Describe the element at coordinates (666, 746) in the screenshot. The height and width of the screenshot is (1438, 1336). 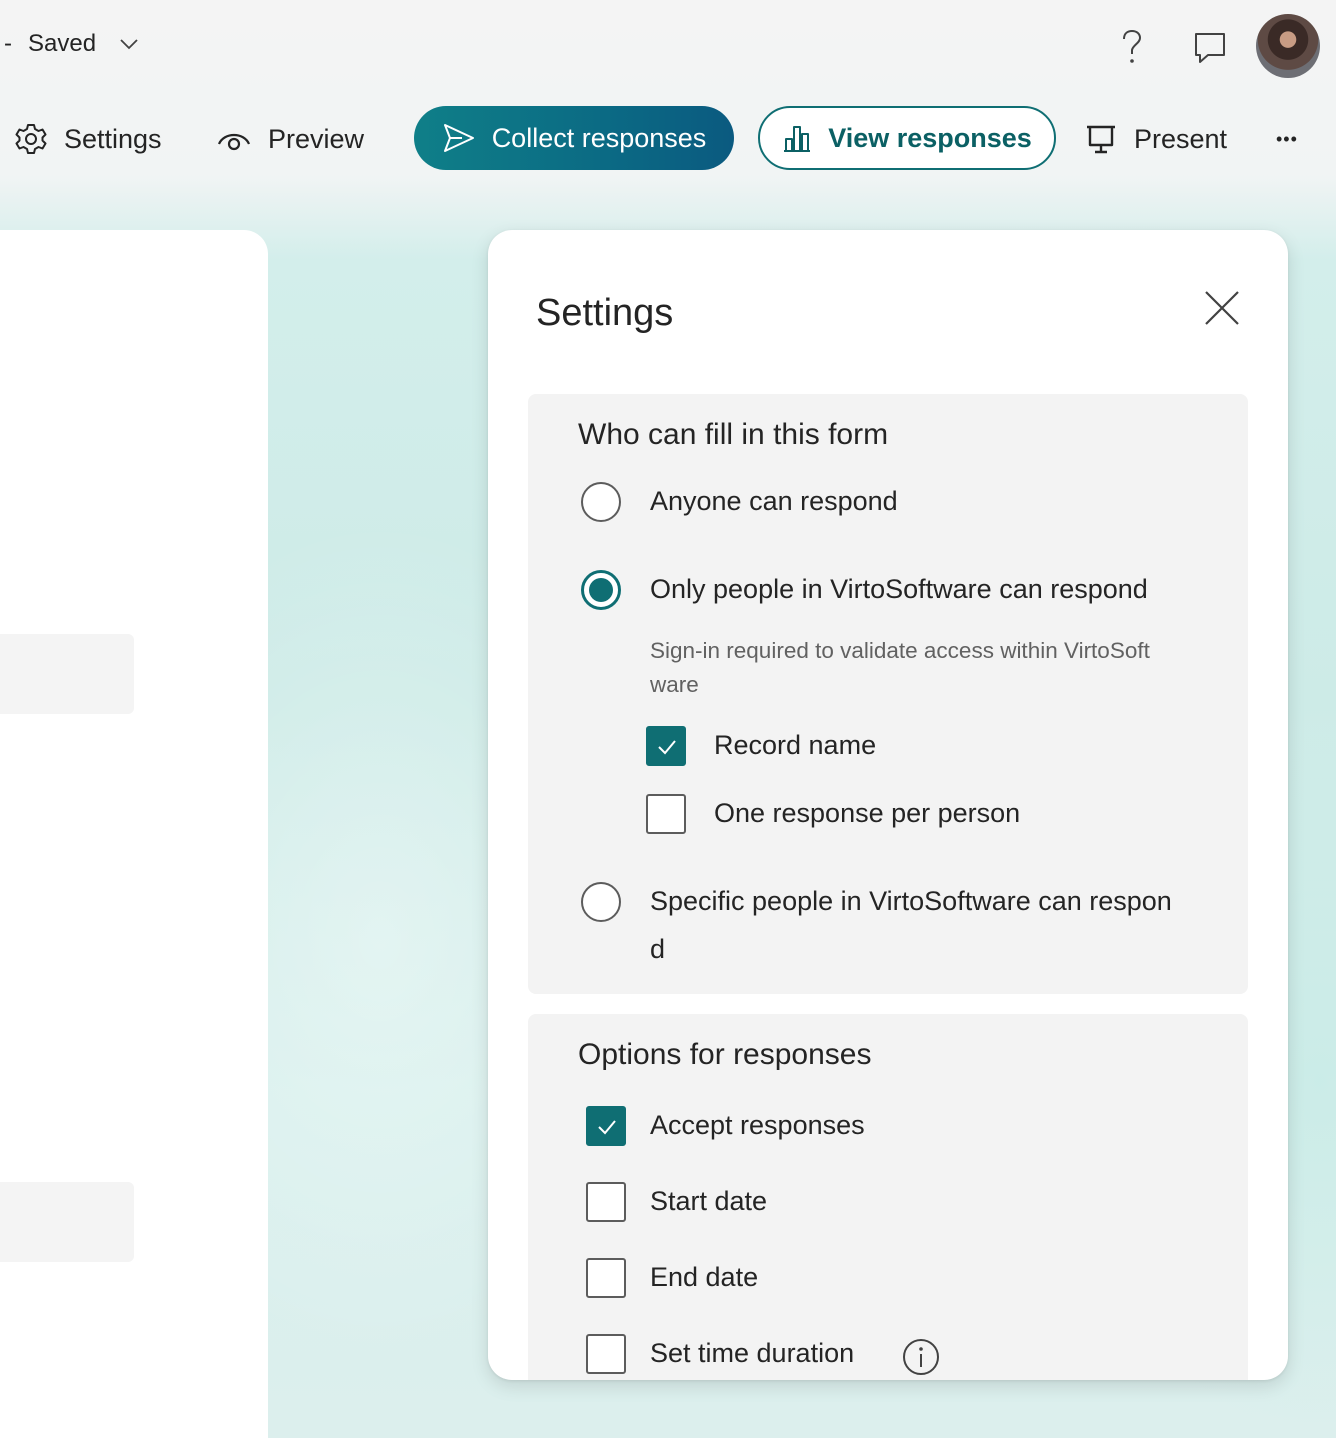
I see `record-name-checkbox` at that location.